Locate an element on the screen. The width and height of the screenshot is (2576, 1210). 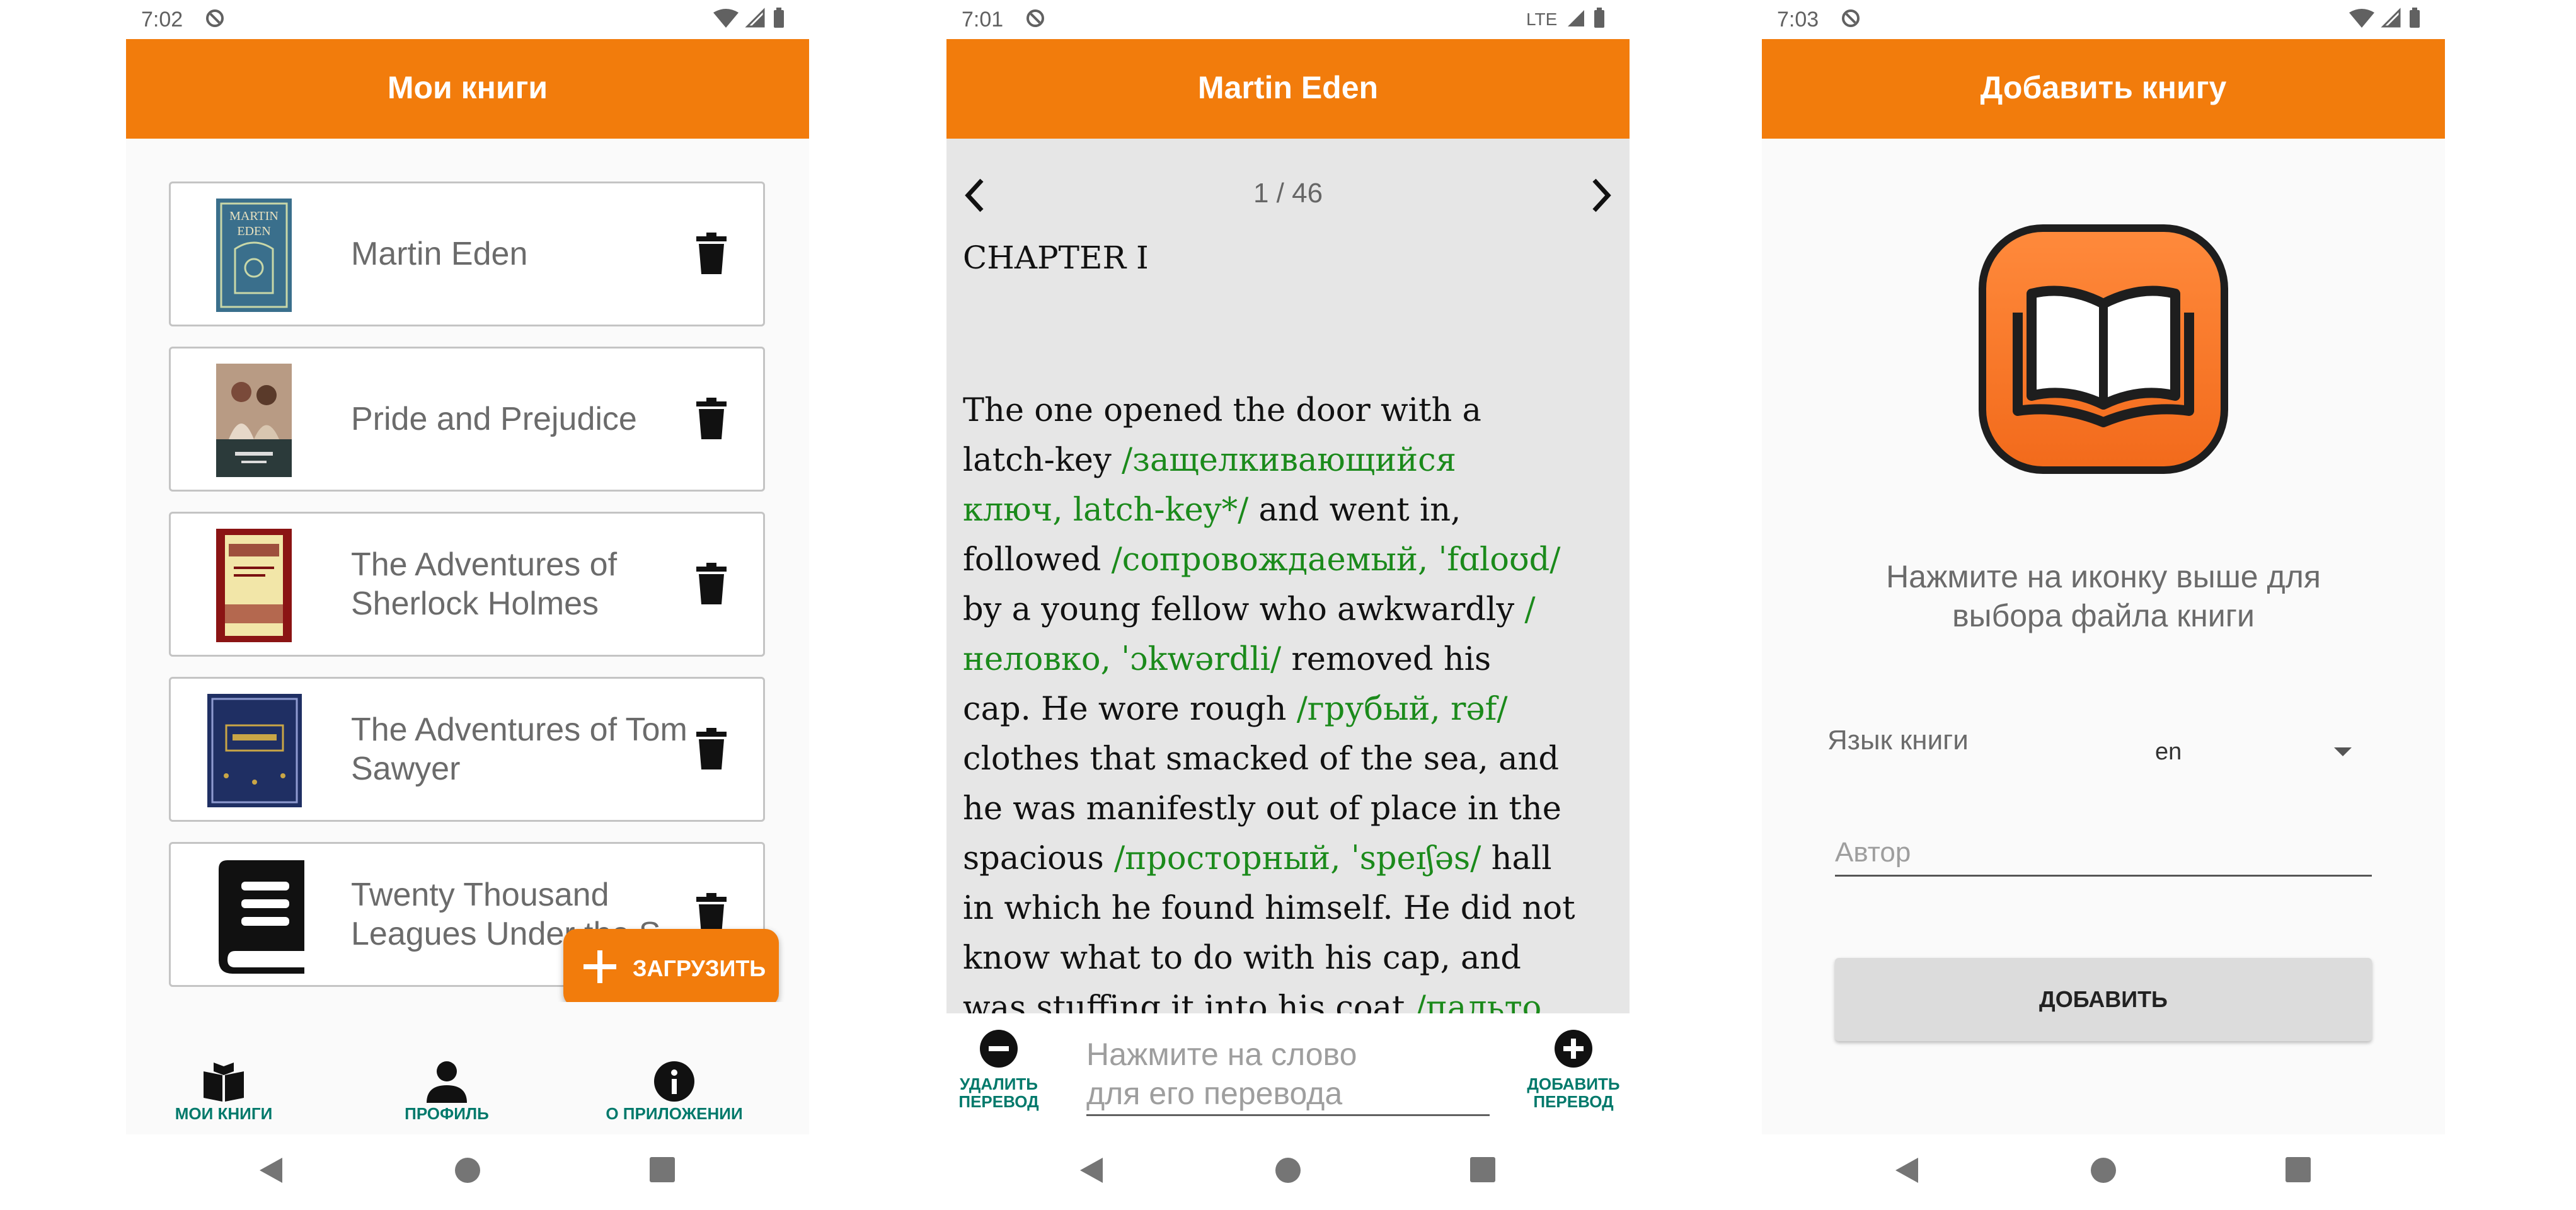
book-title: The Adventures of Tom Sawyer is located at coordinates (519, 750).